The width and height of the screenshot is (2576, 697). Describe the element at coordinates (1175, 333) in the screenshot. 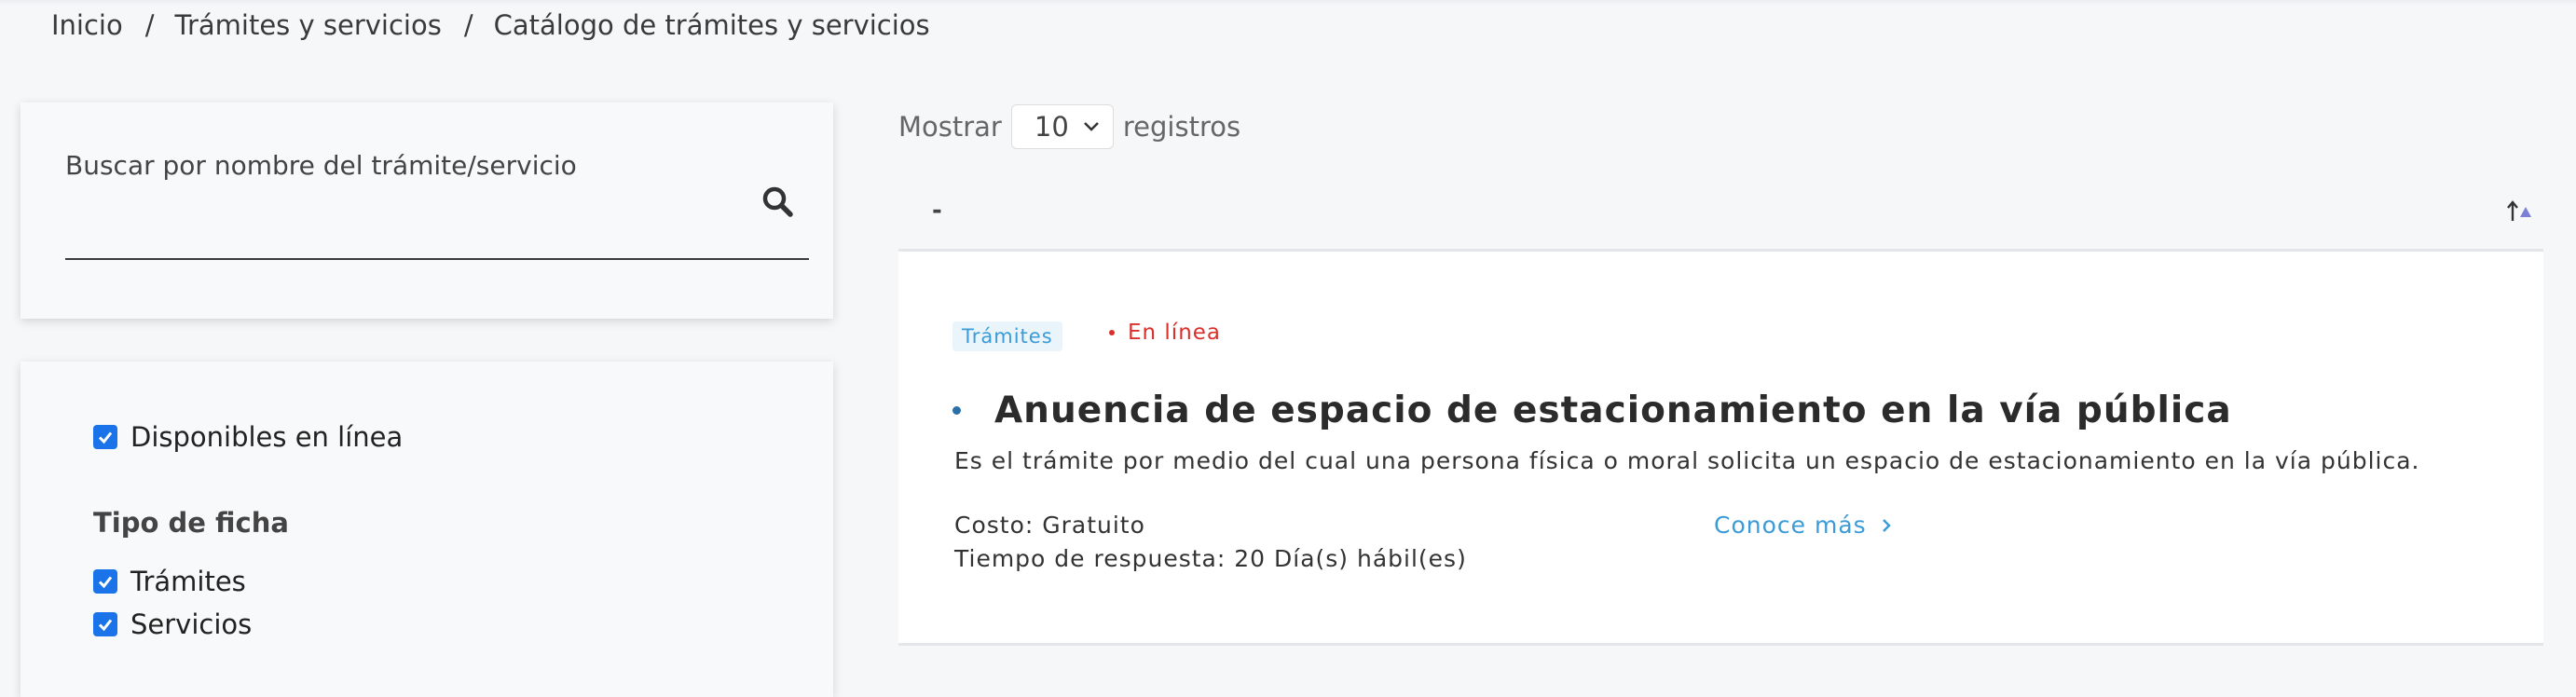

I see `status-label: En línea` at that location.